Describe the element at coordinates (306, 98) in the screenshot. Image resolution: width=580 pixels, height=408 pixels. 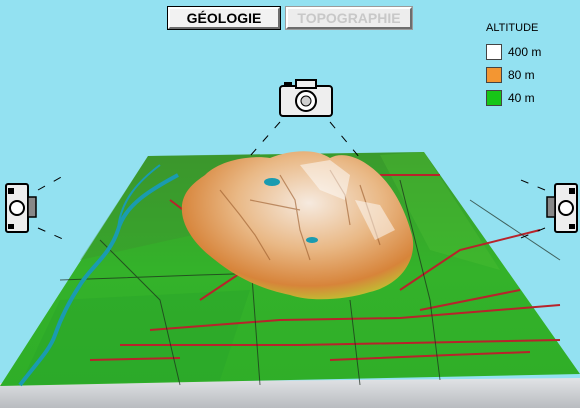
I see `camera-top-icon` at that location.